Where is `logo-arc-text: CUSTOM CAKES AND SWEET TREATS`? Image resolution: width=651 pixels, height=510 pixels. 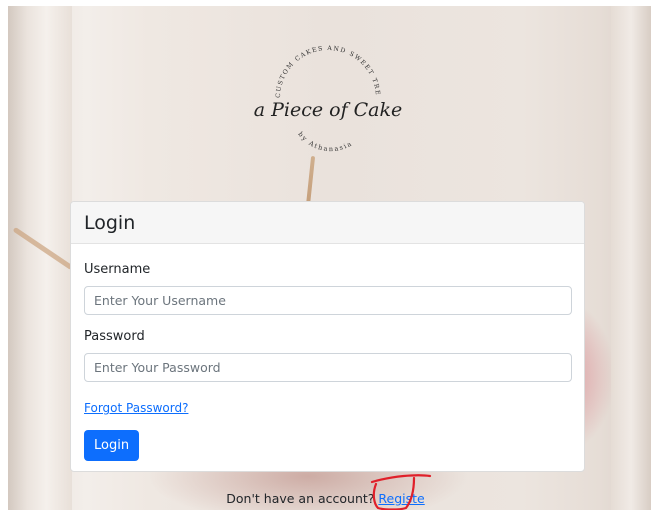 logo-arc-text: CUSTOM CAKES AND SWEET TREATS is located at coordinates (314, 64).